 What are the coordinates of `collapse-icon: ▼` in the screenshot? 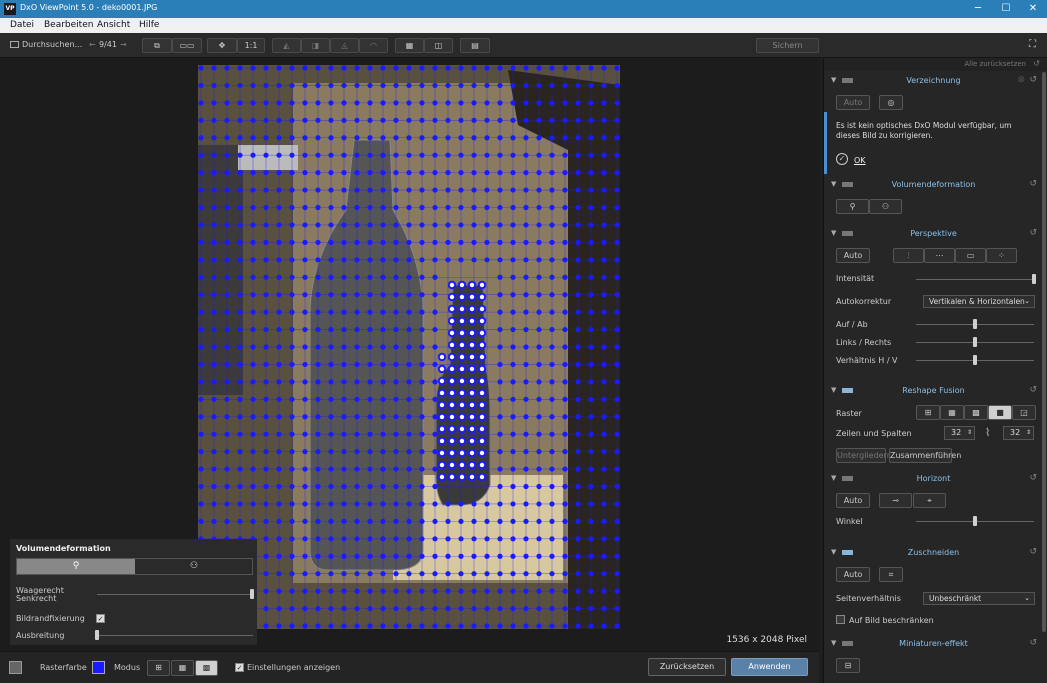 It's located at (833, 80).